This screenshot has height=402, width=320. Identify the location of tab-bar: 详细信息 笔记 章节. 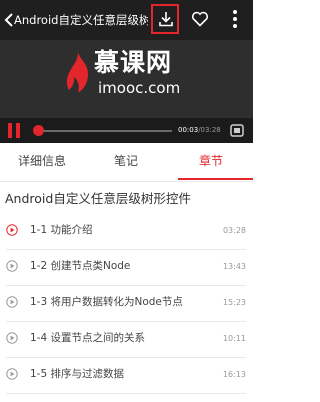
(126, 162).